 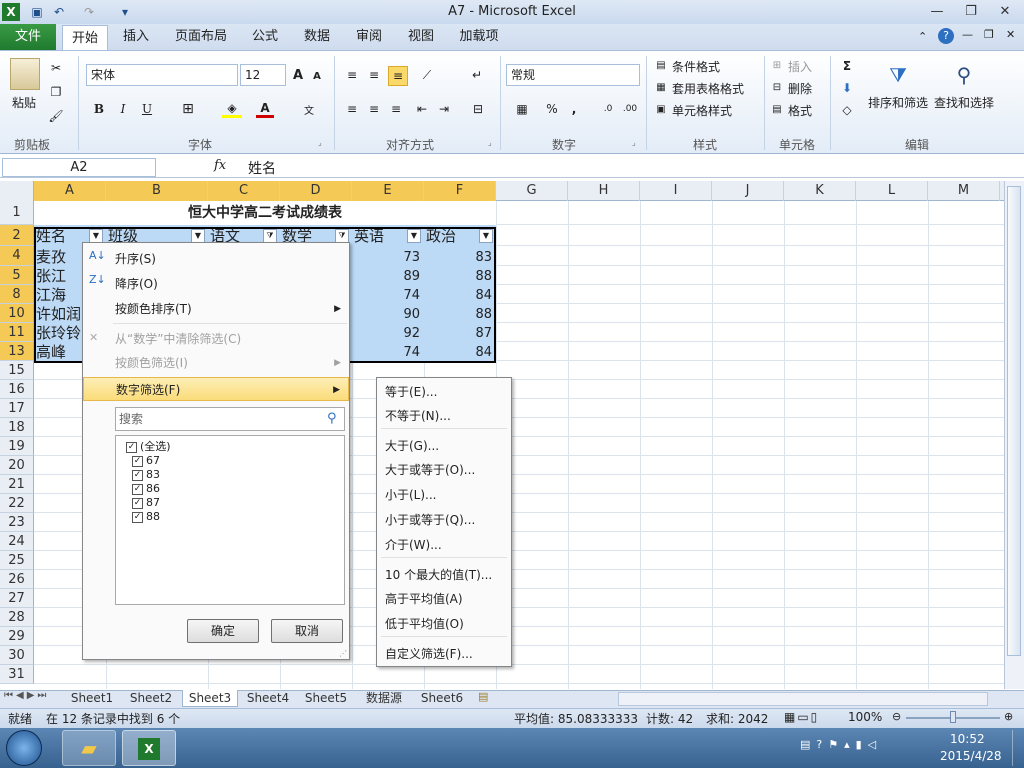 I want to click on name-box: A2, so click(x=79, y=167).